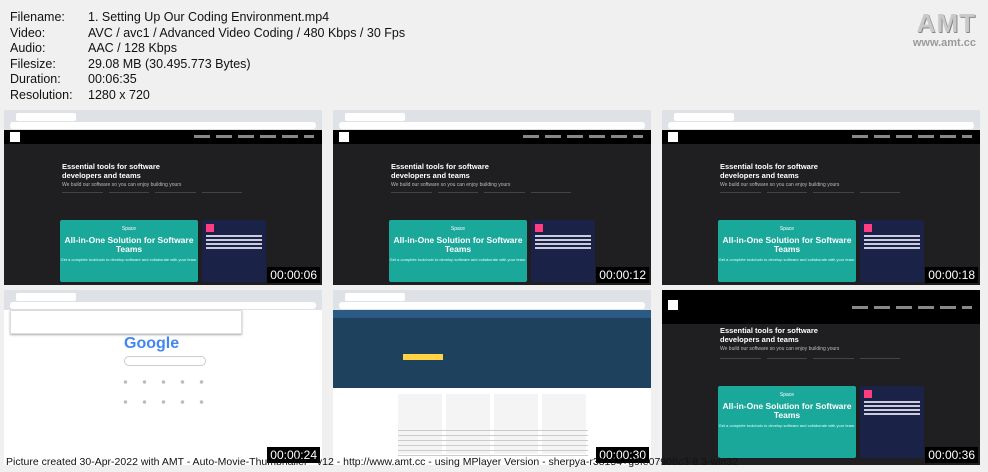 Image resolution: width=988 pixels, height=472 pixels. What do you see at coordinates (293, 275) in the screenshot?
I see `timestamp: 00:00:06` at bounding box center [293, 275].